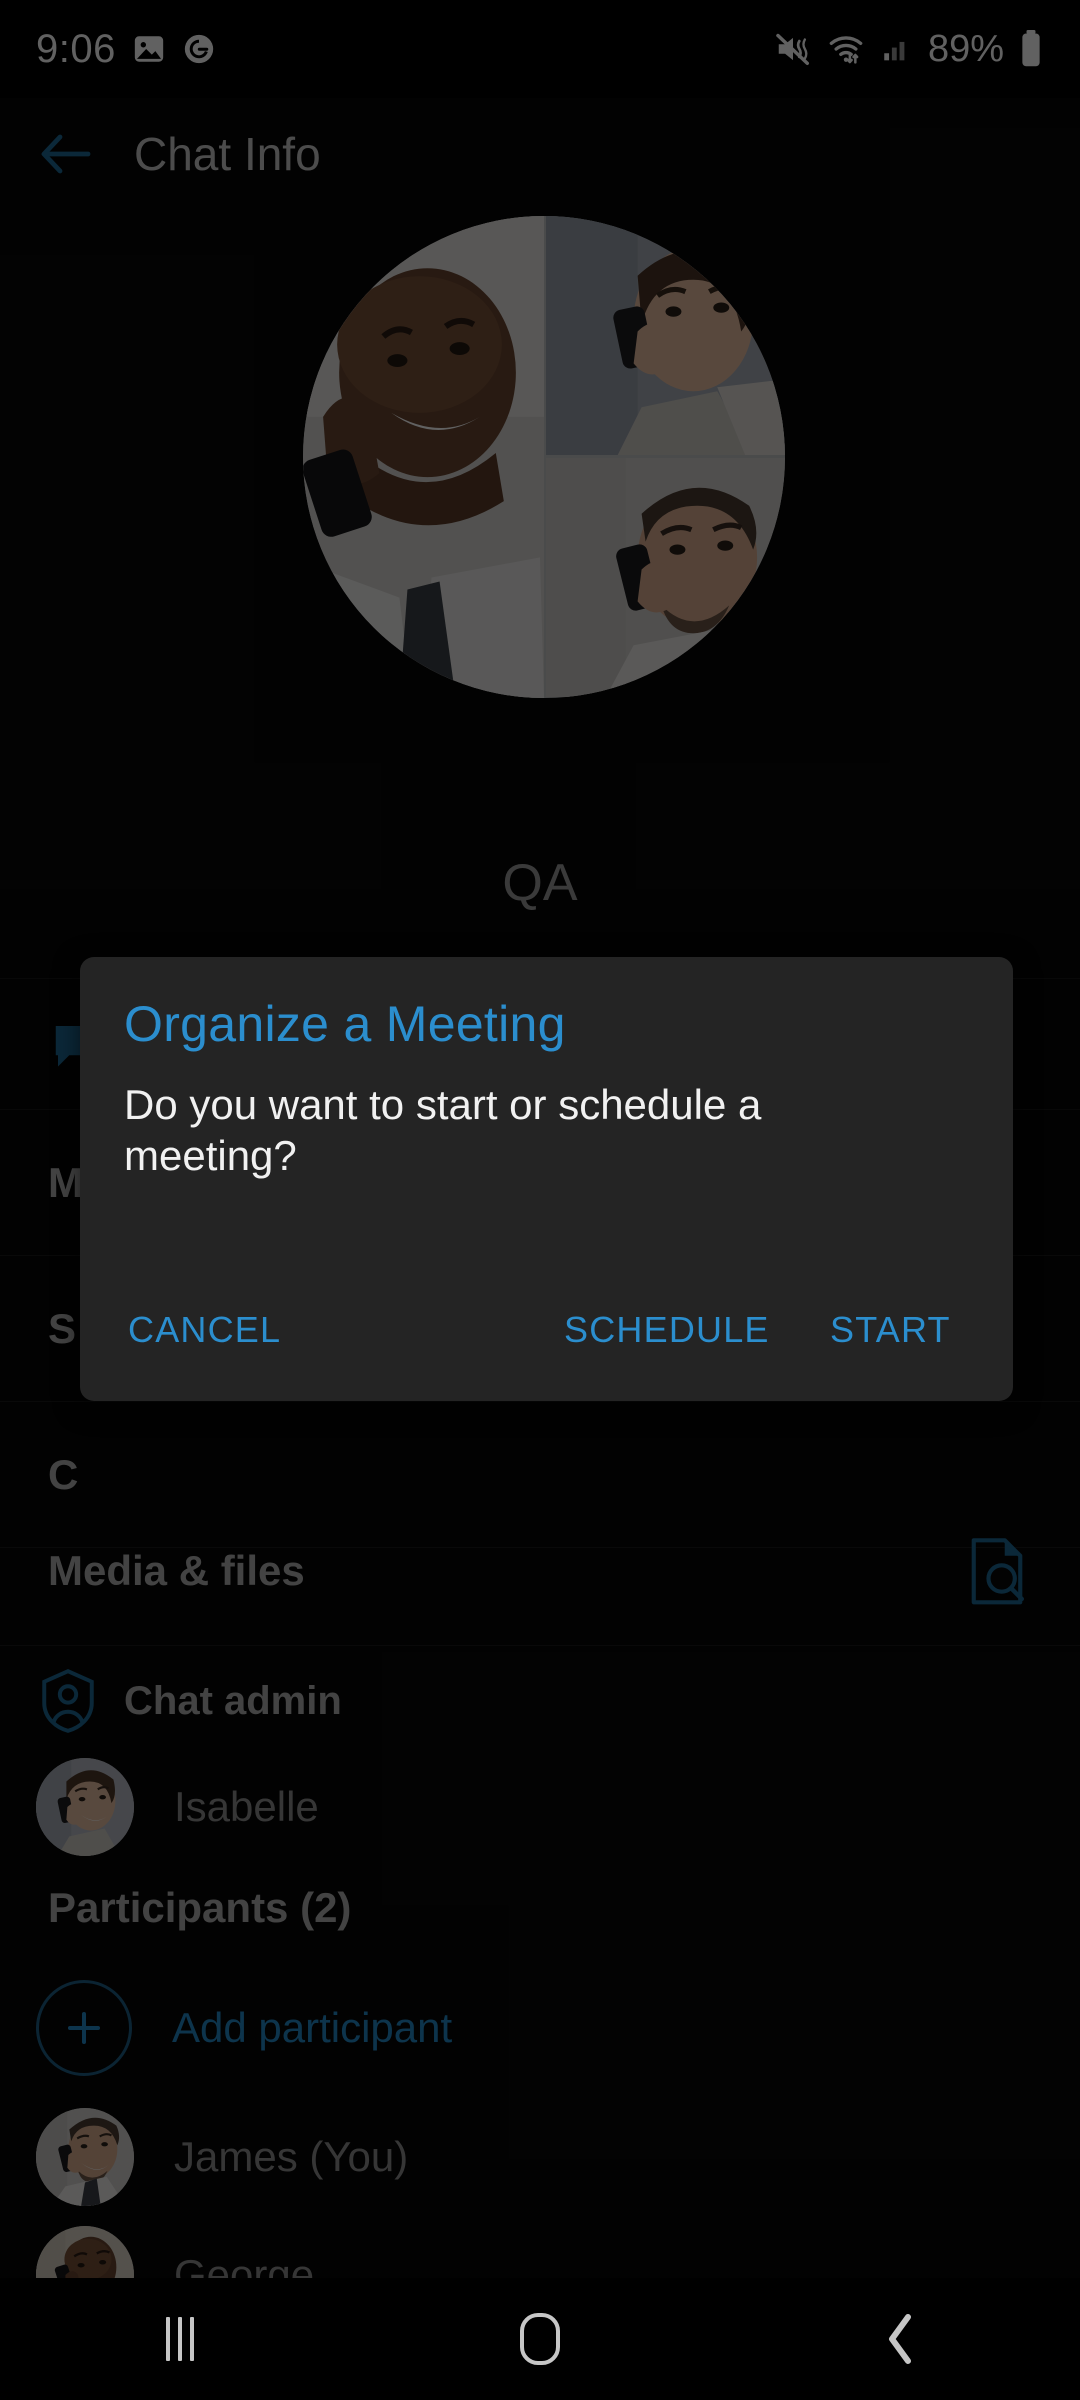 The height and width of the screenshot is (2400, 1080). Describe the element at coordinates (345, 1024) in the screenshot. I see `dialog-title: Organize a Meeting` at that location.